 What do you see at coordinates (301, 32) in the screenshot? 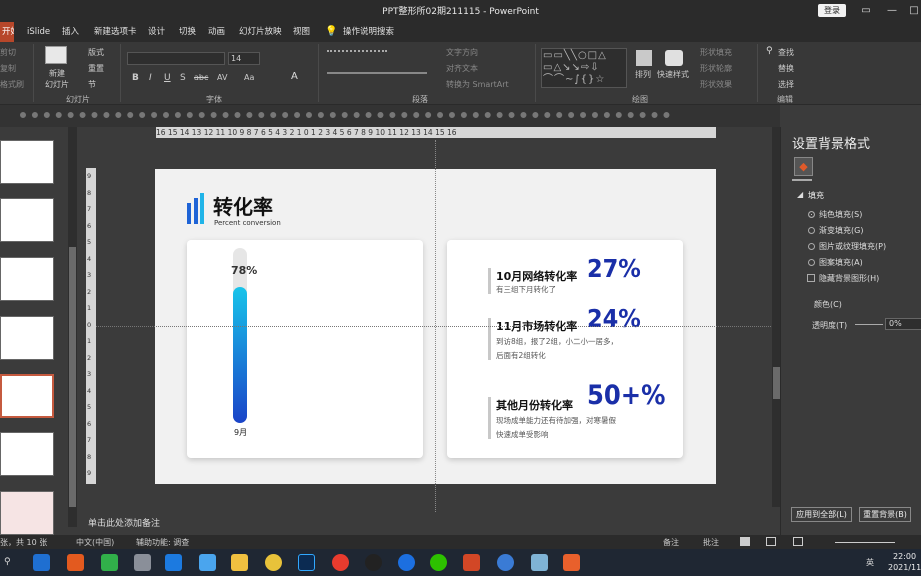
I see `tab-view: 视图` at bounding box center [301, 32].